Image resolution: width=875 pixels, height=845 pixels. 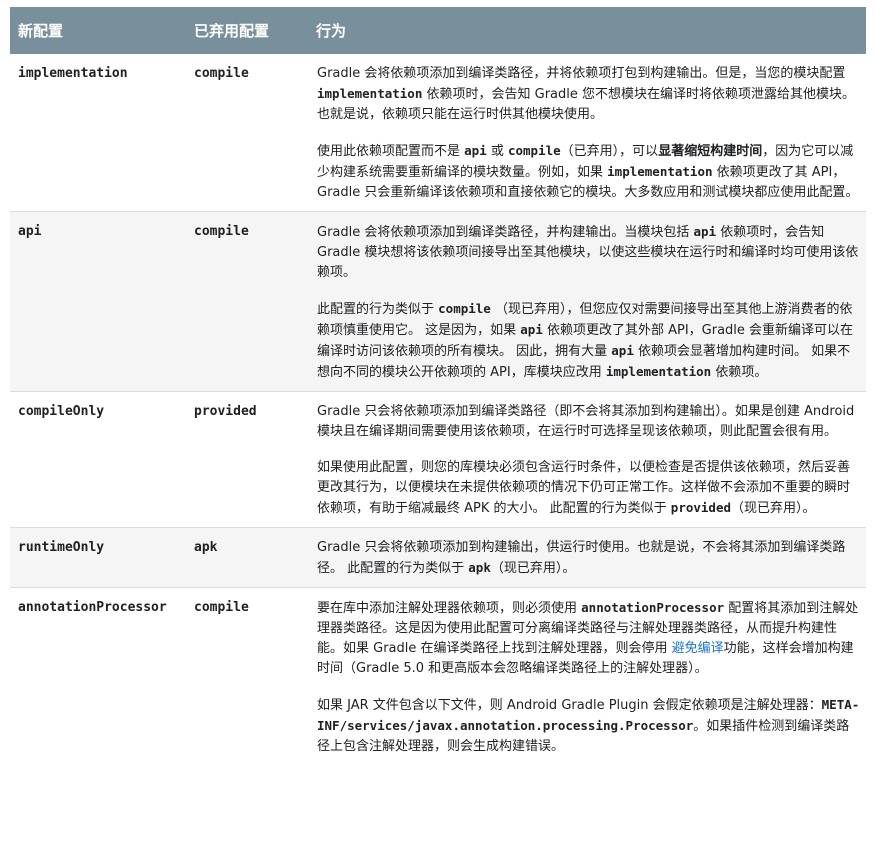 What do you see at coordinates (98, 133) in the screenshot?
I see `config-name-cell: implementation` at bounding box center [98, 133].